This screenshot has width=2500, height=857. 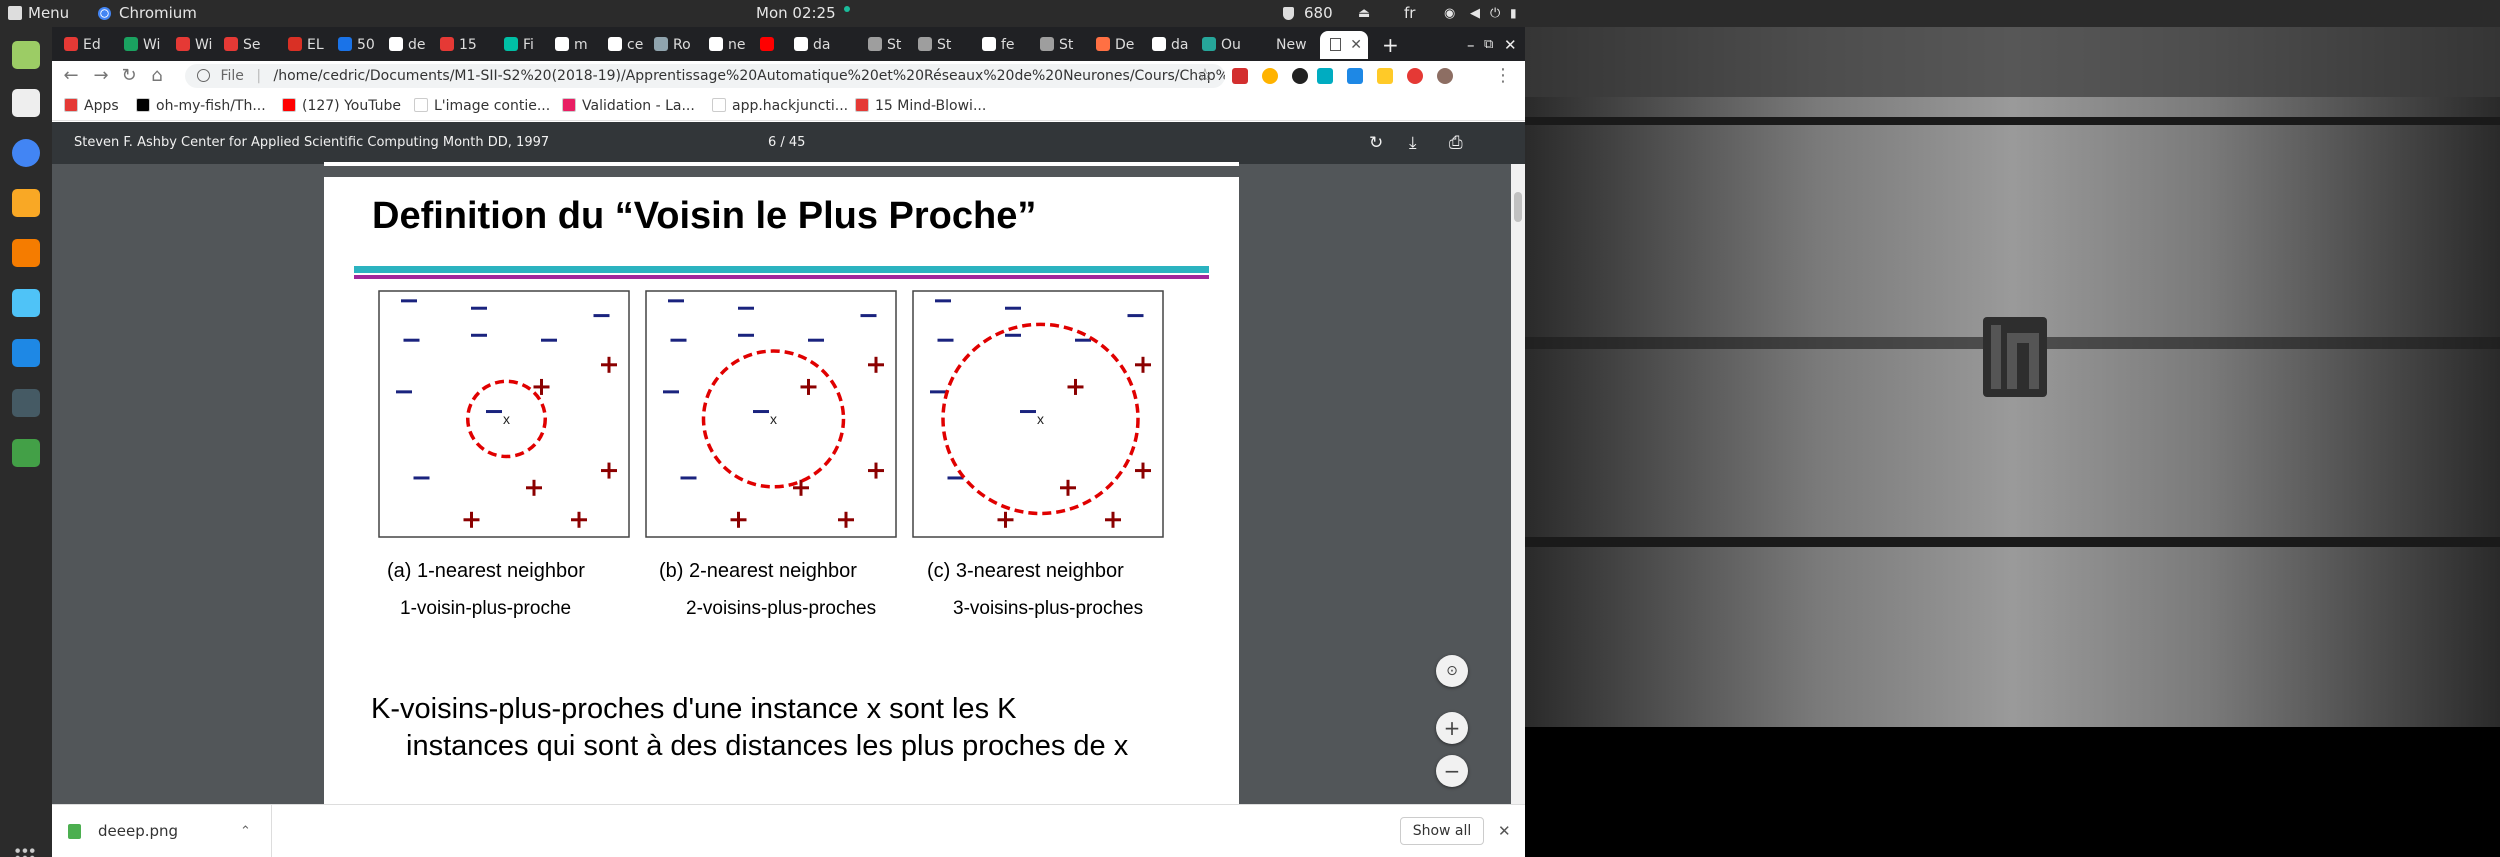 What do you see at coordinates (1452, 671) in the screenshot?
I see `fit-page-icon: ⊙` at bounding box center [1452, 671].